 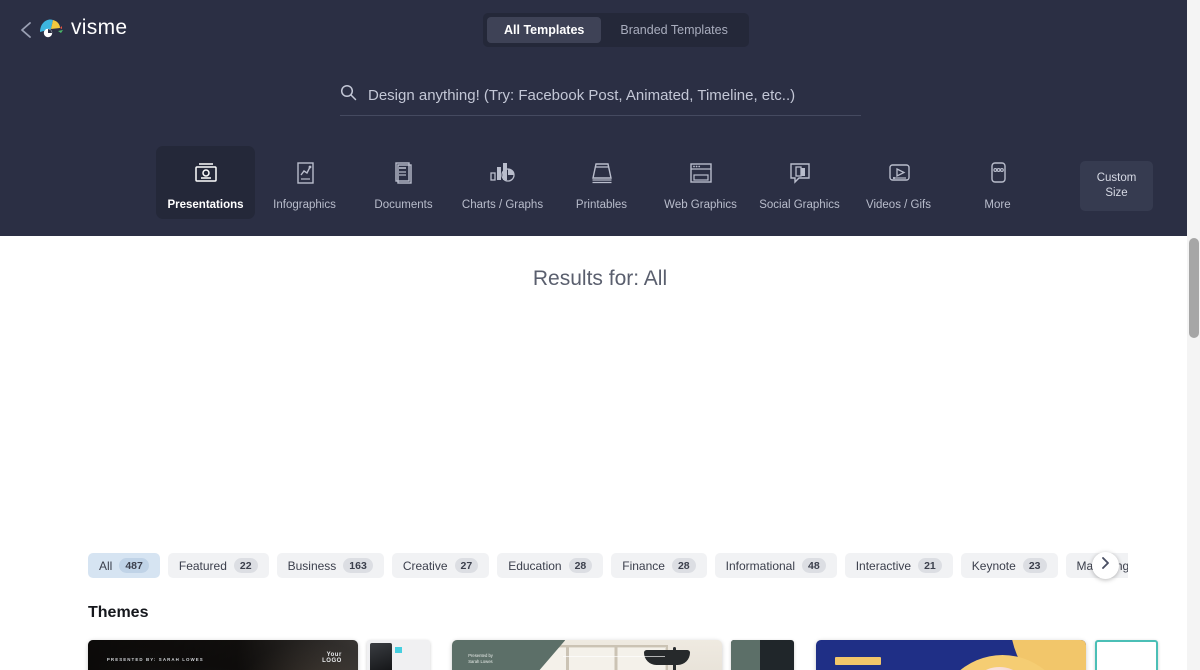 I want to click on category-infographics: Infographics, so click(x=304, y=182).